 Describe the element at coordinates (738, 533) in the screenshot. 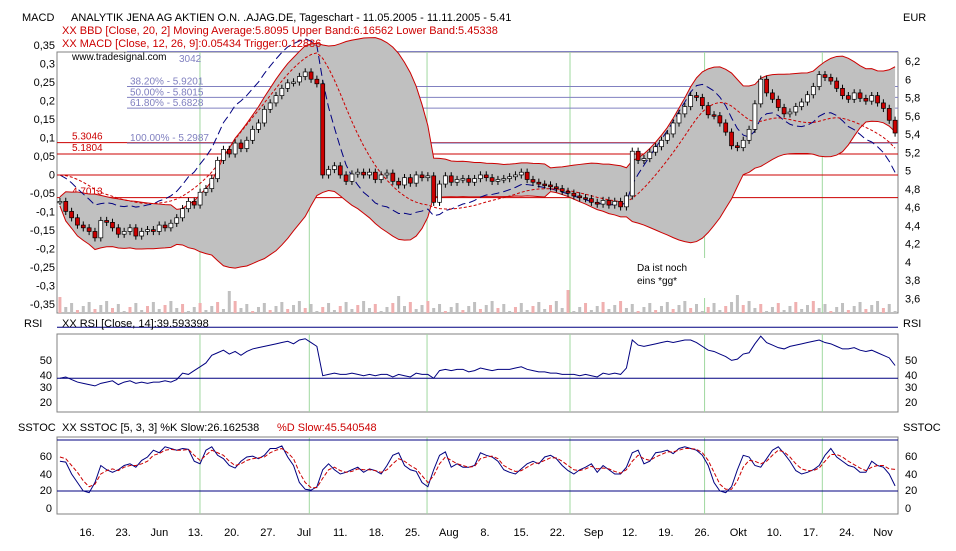

I see `x-axis-tick: Okt` at that location.